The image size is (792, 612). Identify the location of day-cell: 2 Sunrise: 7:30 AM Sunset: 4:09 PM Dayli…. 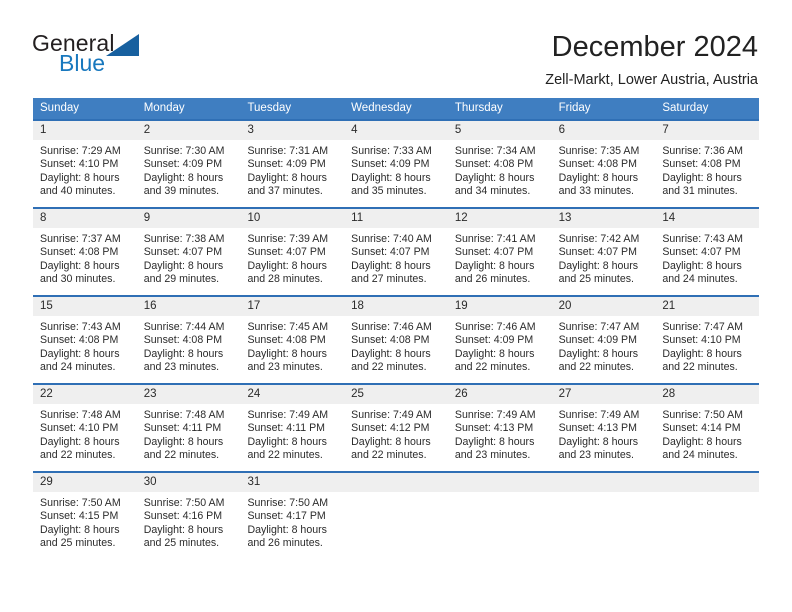
(188, 164).